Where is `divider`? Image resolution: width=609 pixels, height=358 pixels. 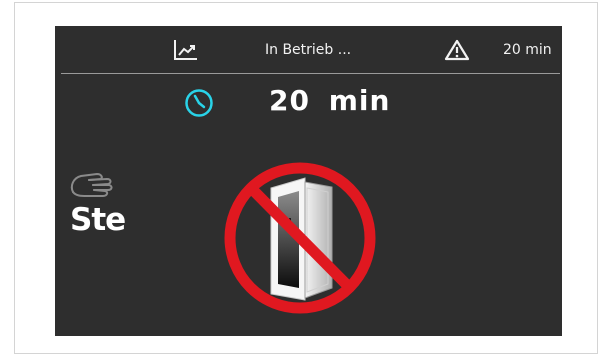 divider is located at coordinates (310, 73).